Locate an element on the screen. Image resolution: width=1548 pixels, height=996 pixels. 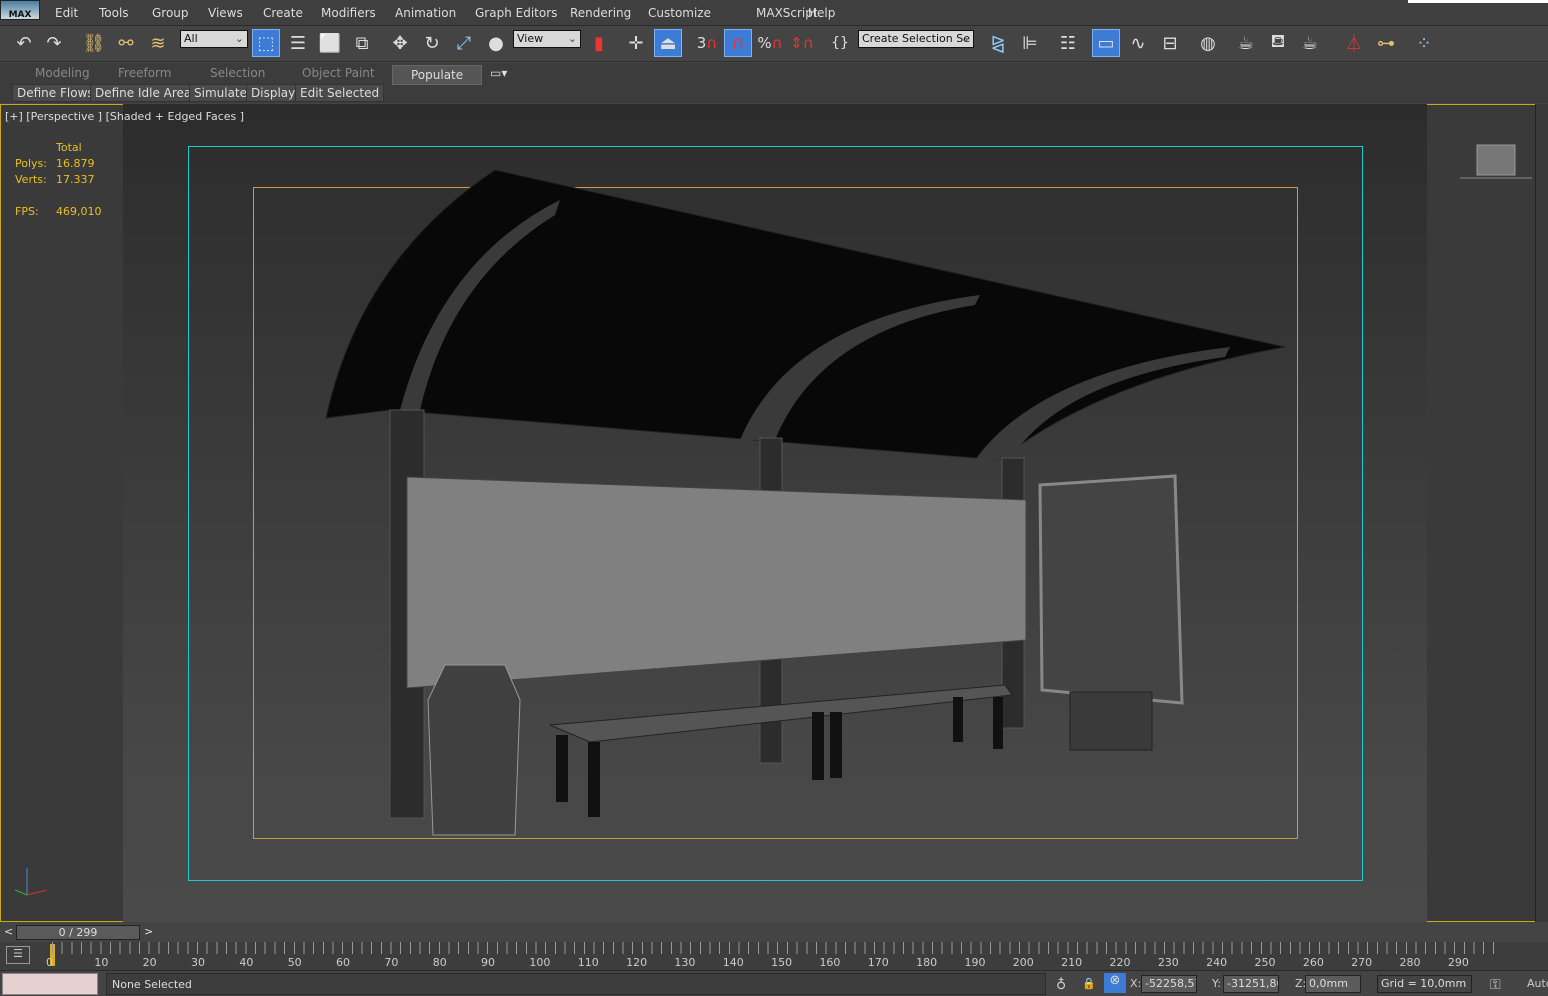
timeline-tick-label: 170 is located at coordinates (878, 962).